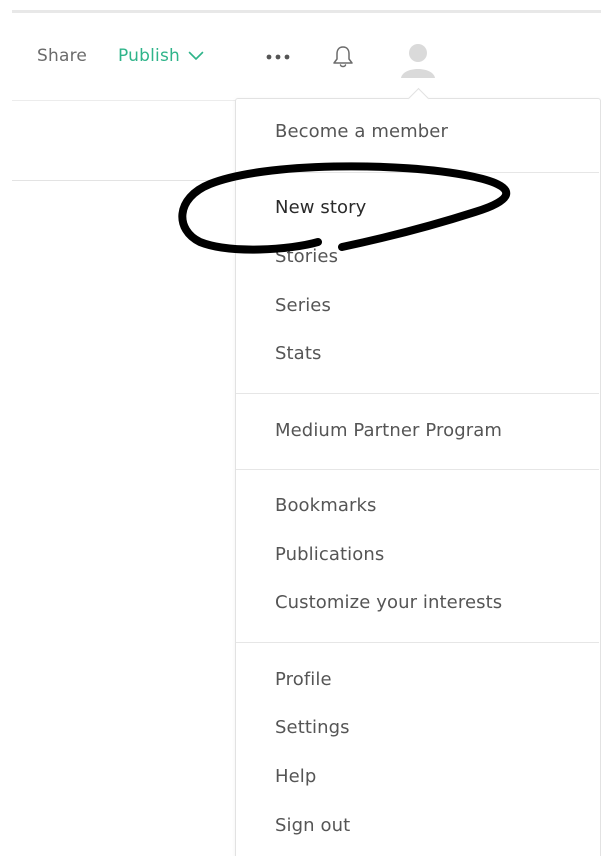 The image size is (601, 856). Describe the element at coordinates (320, 207) in the screenshot. I see `menu-item-new-story: New story` at that location.